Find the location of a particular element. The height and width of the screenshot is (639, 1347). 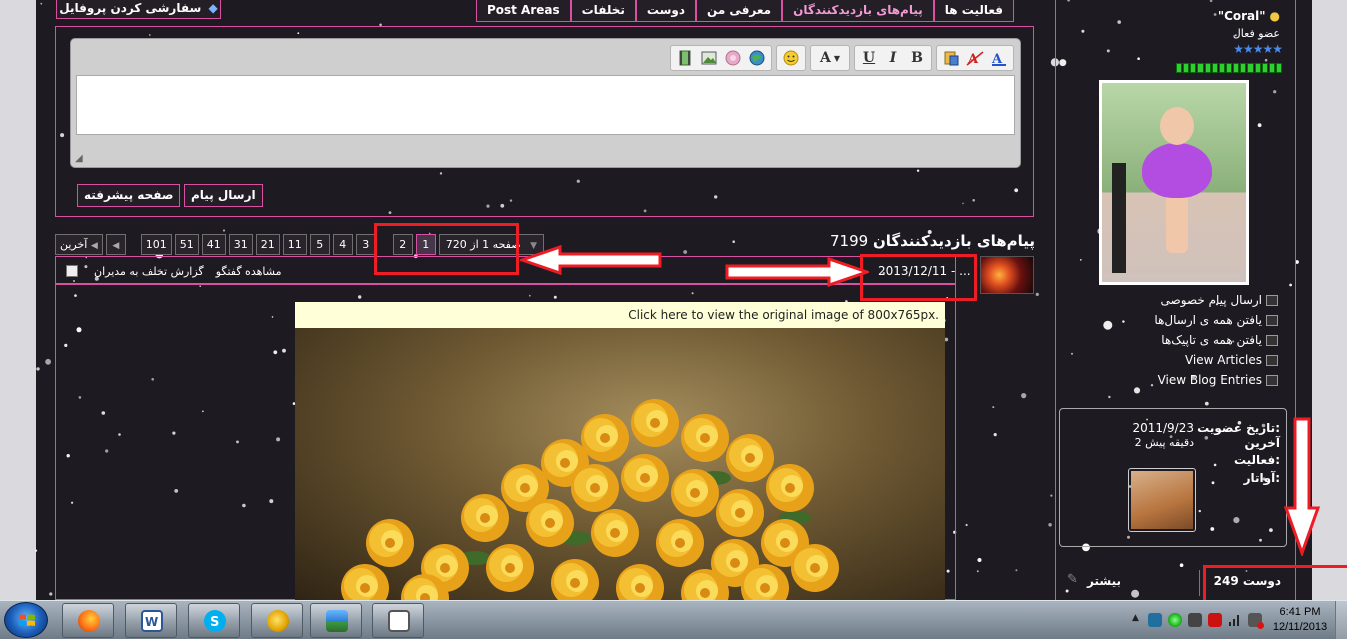

join-date-value: 2011/9/23 is located at coordinates (1163, 428).